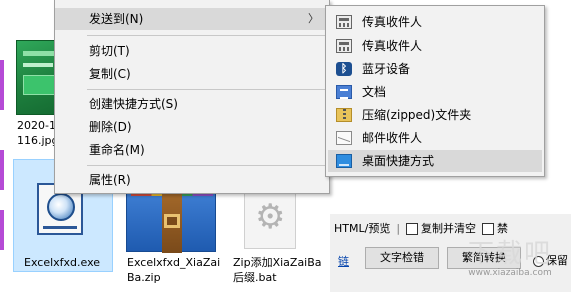  What do you see at coordinates (277, 270) in the screenshot?
I see `file-label-bat: Zip添加XiaZaiBa 后缀.bat` at bounding box center [277, 270].